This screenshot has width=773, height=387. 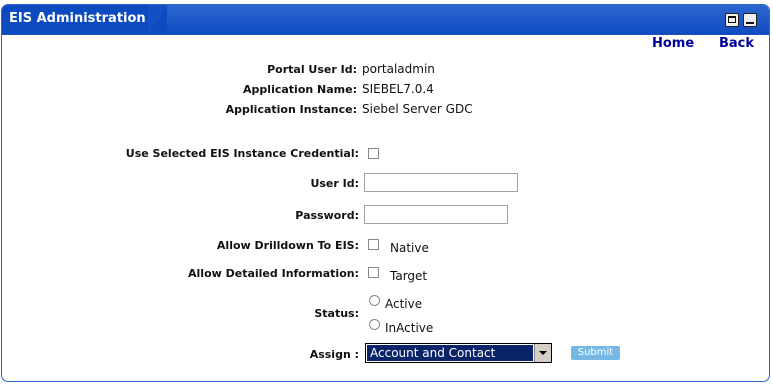 What do you see at coordinates (417, 109) in the screenshot?
I see `application-instance-value: Siebel Server GDC` at bounding box center [417, 109].